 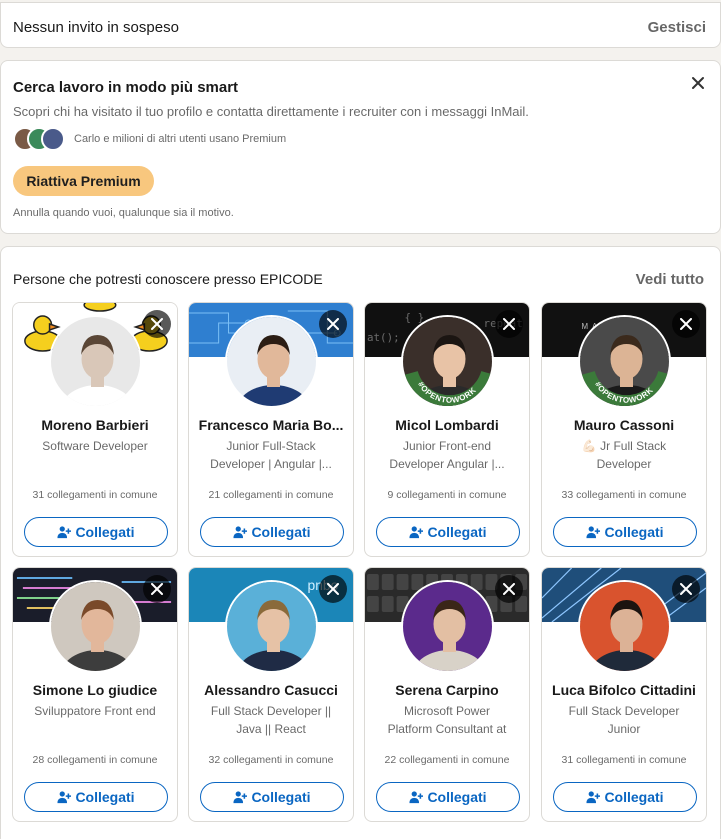 I want to click on person-headline: Sviluppatore Front end, so click(x=95, y=711).